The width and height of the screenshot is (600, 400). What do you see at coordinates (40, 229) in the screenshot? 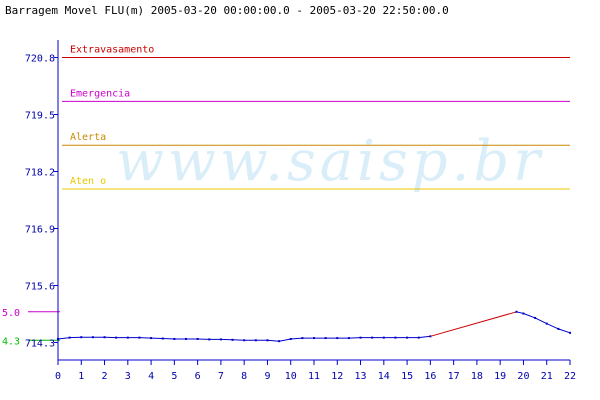
I see `y-tick-label: 716.9` at bounding box center [40, 229].